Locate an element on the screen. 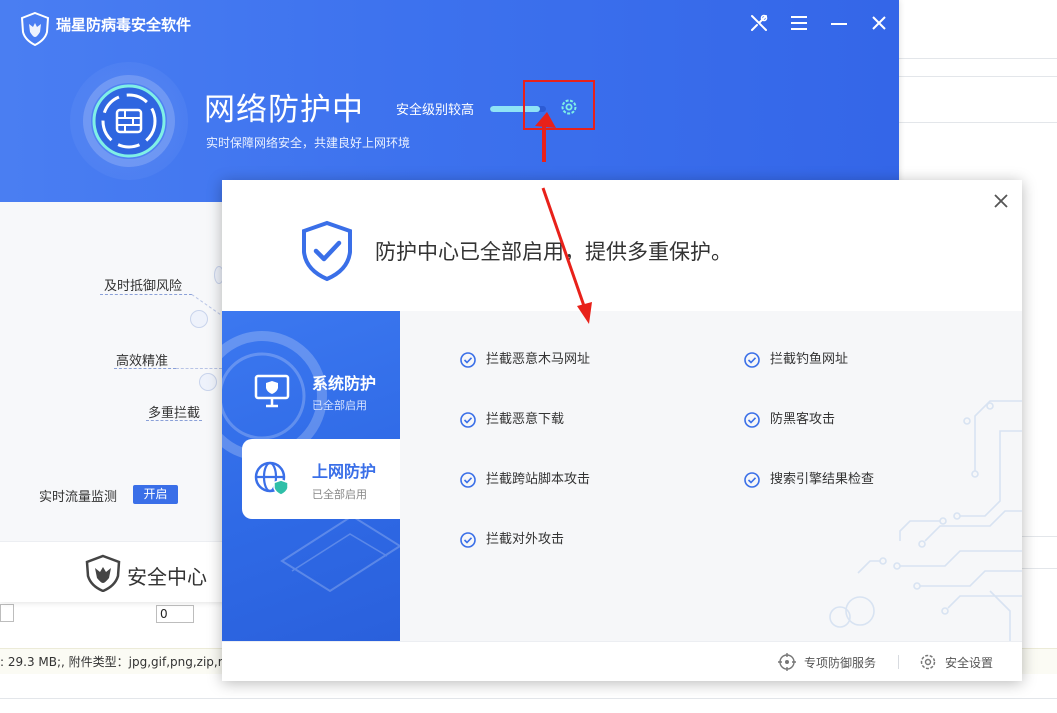 This screenshot has width=1057, height=713. close-icon is located at coordinates (879, 23).